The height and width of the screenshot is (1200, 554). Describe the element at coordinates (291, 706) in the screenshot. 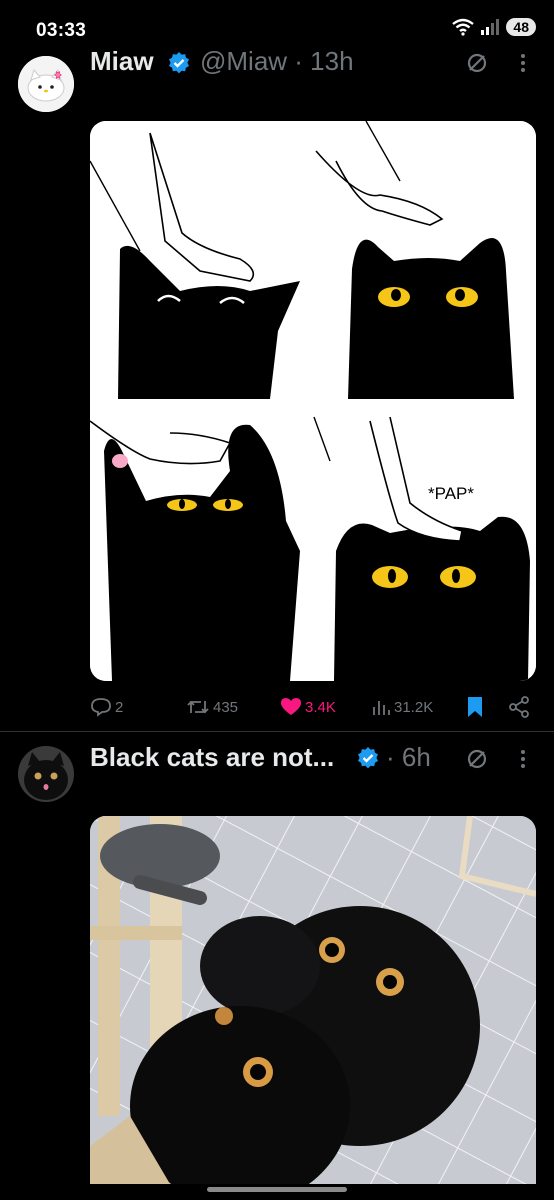

I see `like-icon` at that location.